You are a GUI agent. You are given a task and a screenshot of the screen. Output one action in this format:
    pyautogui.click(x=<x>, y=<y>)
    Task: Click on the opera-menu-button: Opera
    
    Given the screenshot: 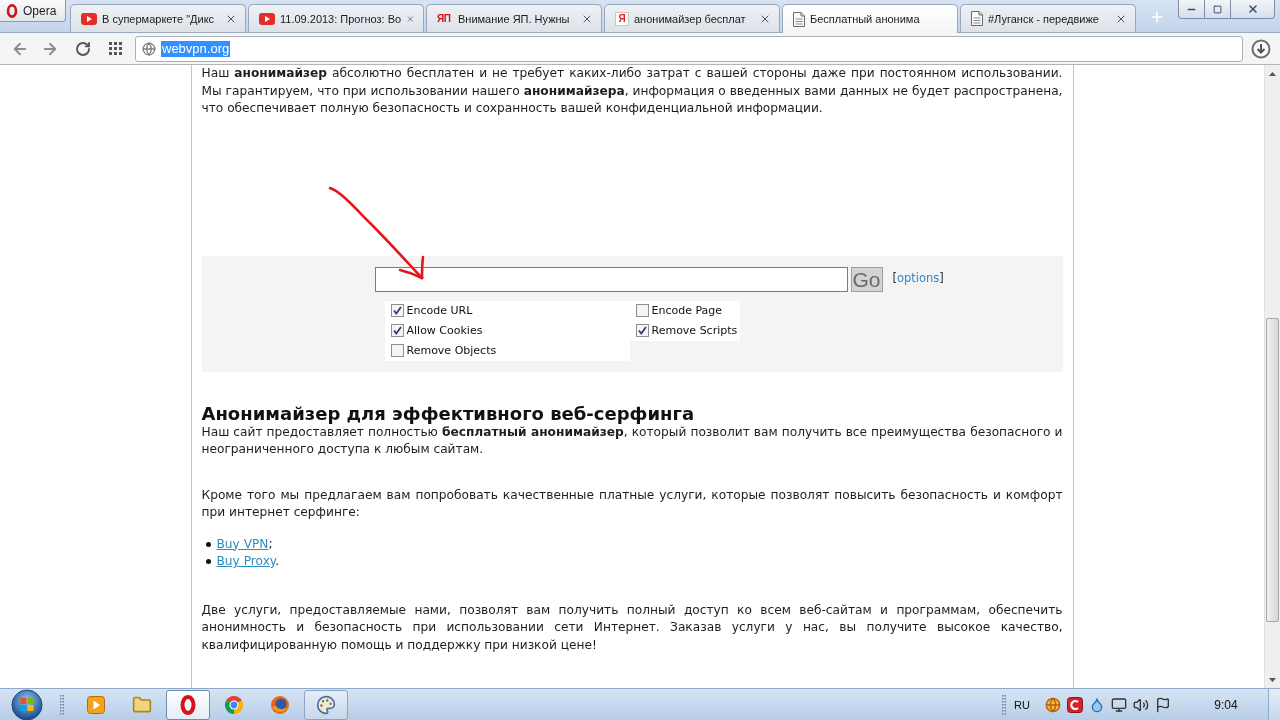 What is the action you would take?
    pyautogui.click(x=33, y=11)
    